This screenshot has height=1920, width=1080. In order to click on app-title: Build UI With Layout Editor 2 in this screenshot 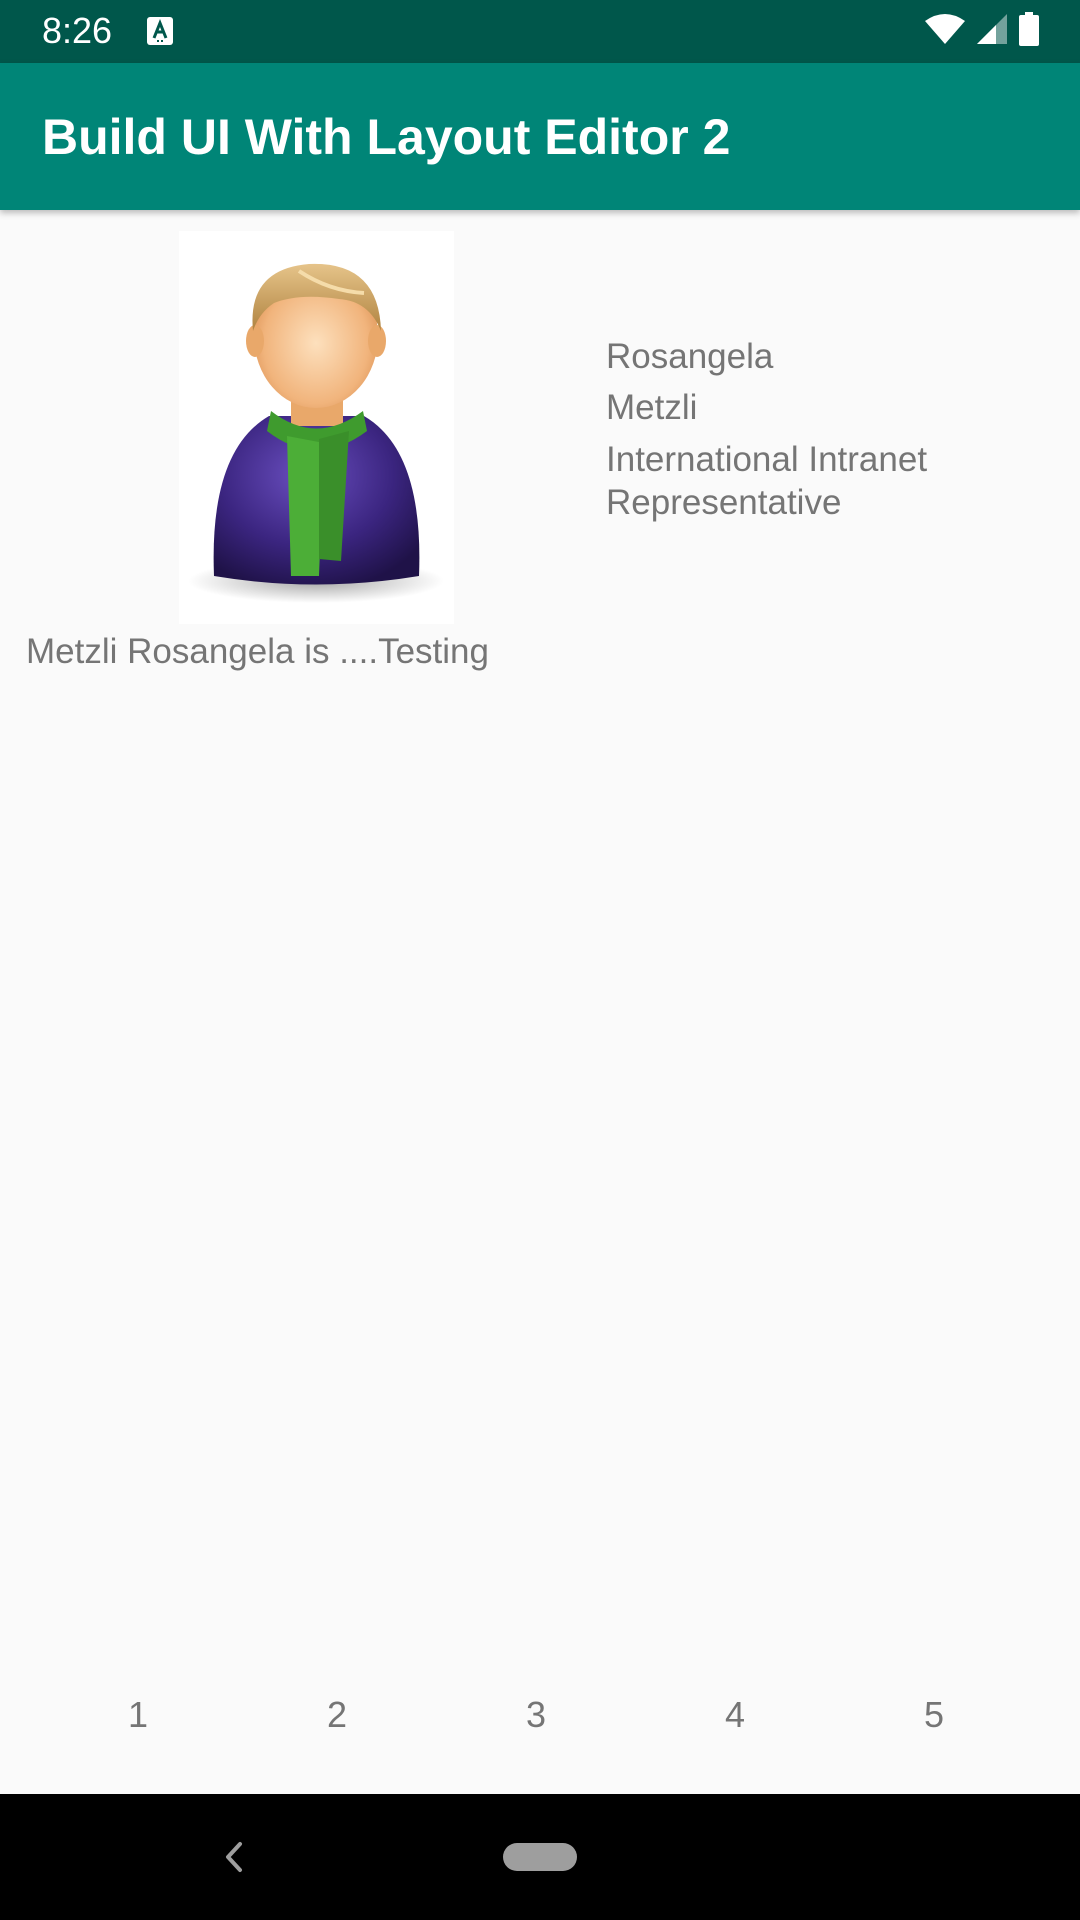, I will do `click(386, 137)`.